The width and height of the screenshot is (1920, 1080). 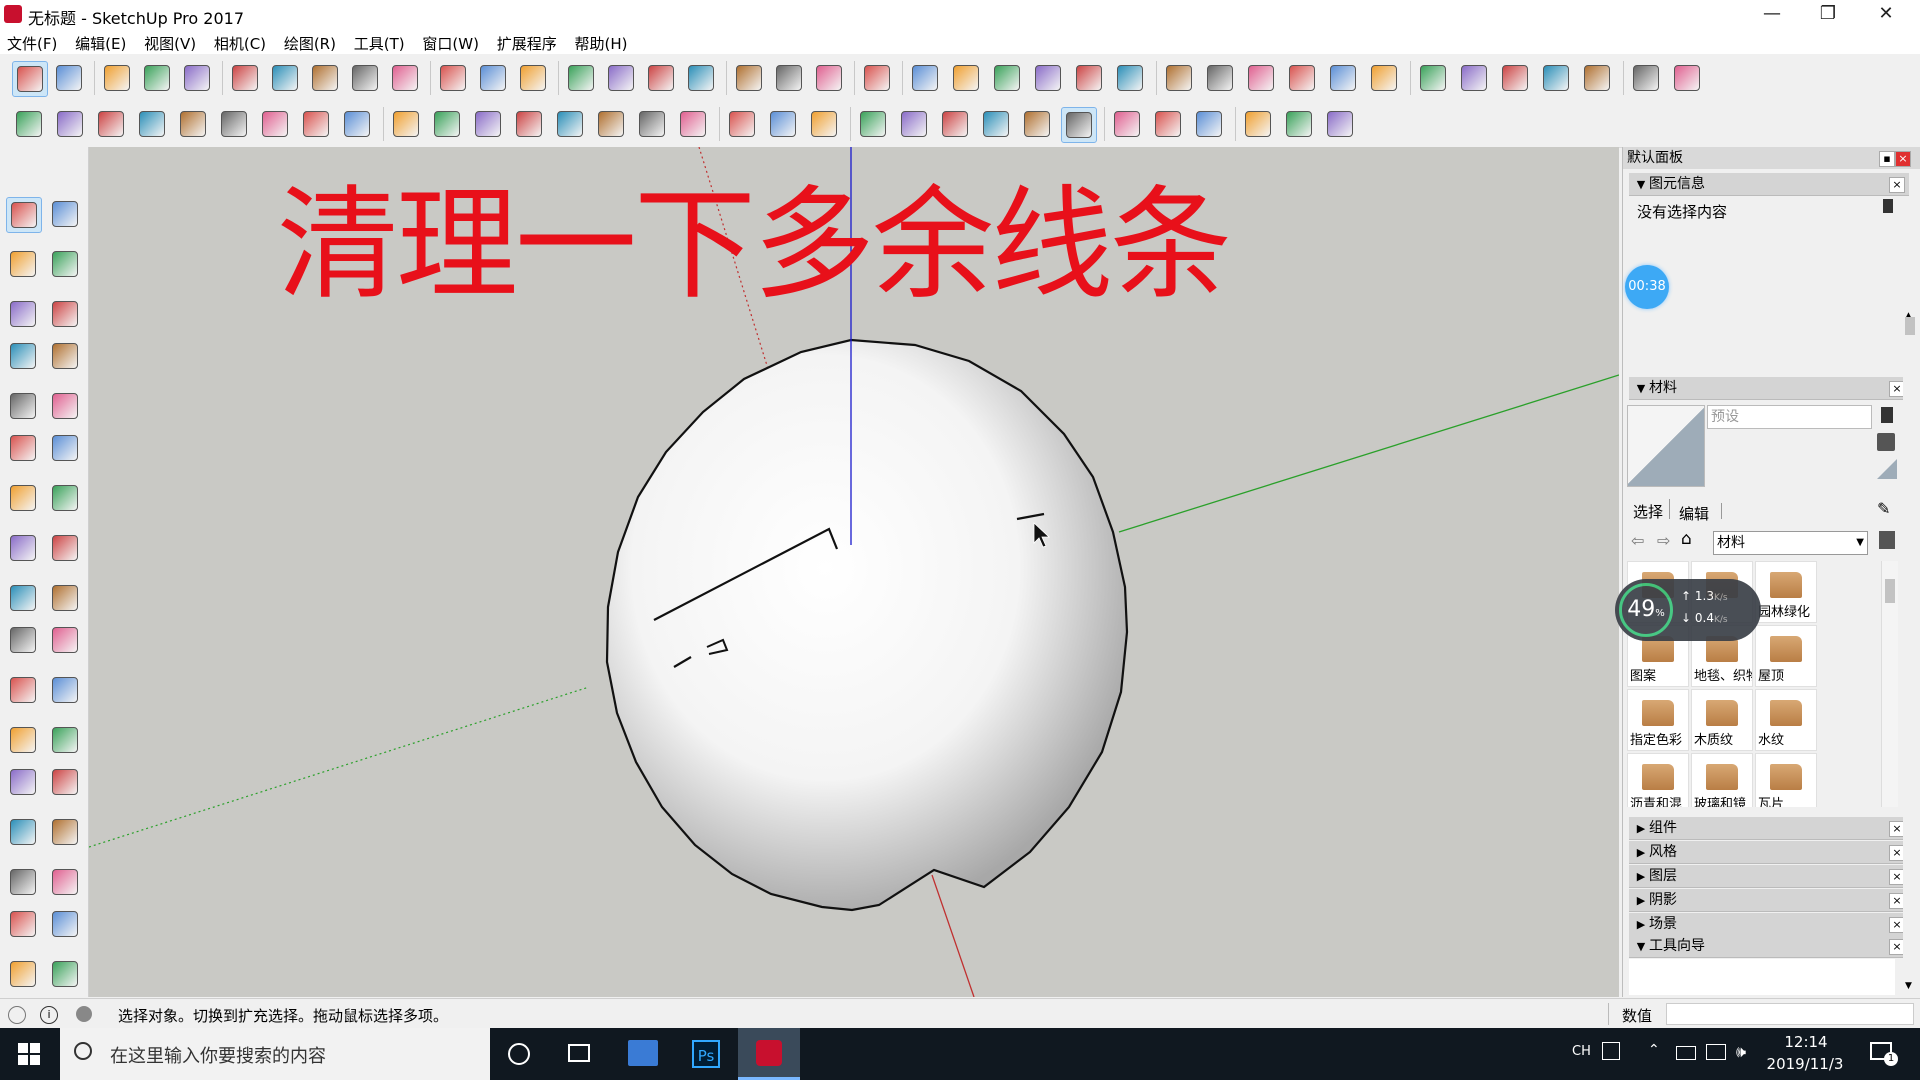 What do you see at coordinates (1686, 539) in the screenshot?
I see `home-icon: ⌂` at bounding box center [1686, 539].